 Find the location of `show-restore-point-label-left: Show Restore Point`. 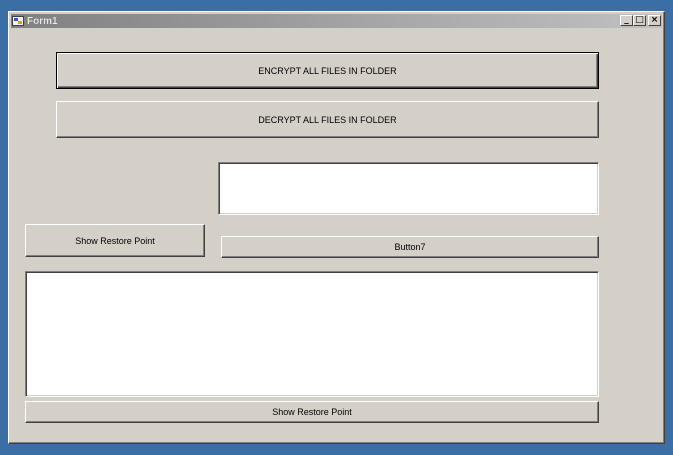

show-restore-point-label-left: Show Restore Point is located at coordinates (115, 240).